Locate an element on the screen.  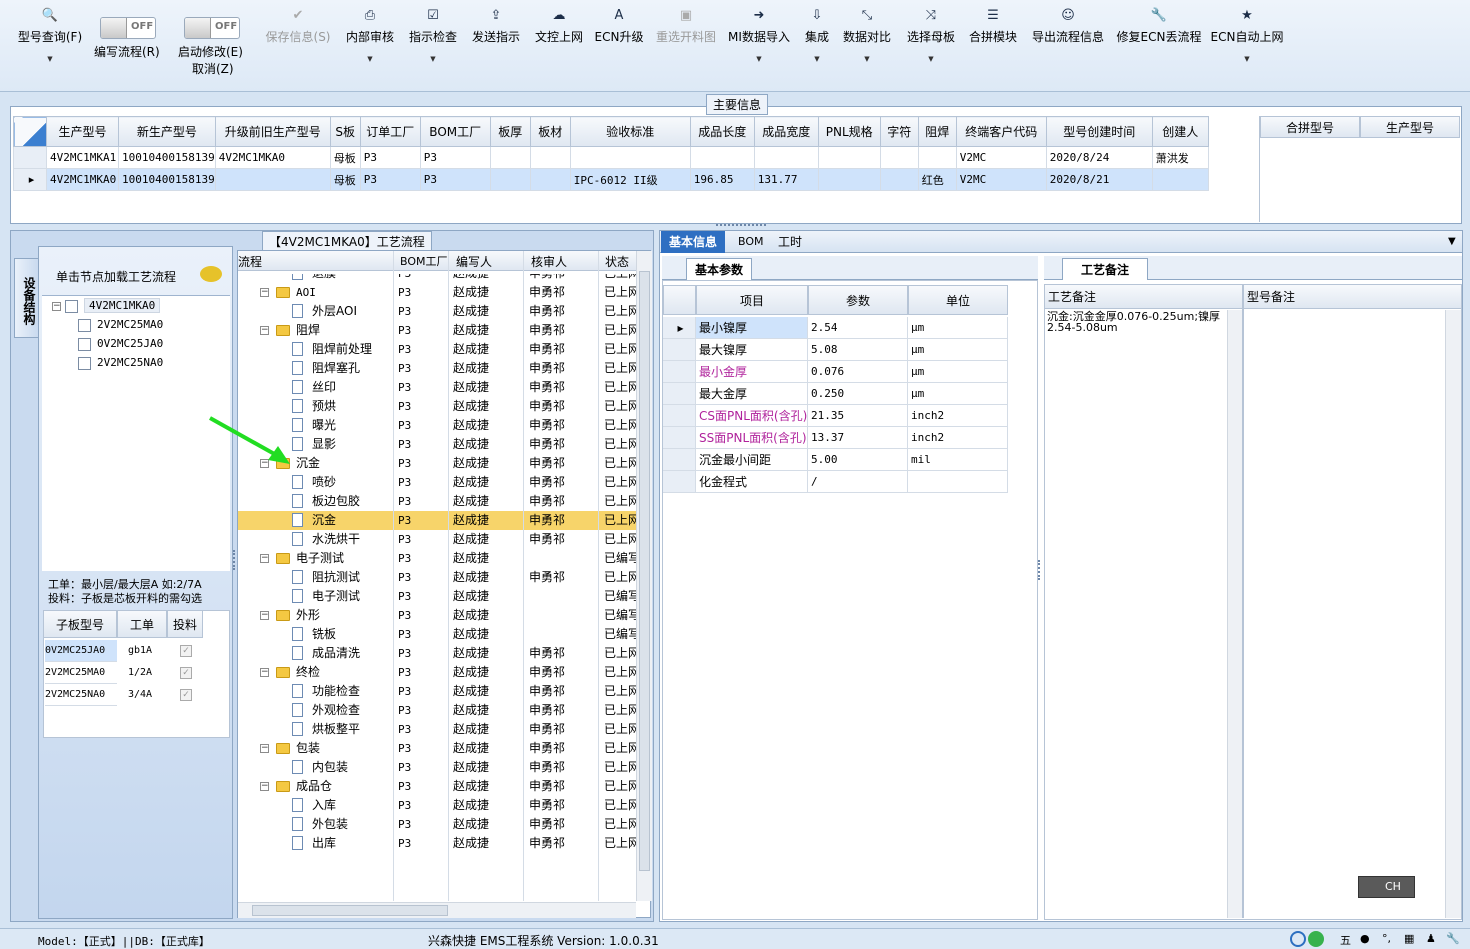
process-row: 功能检查 P3 赵成捷 申勇祁 已上网 is located at coordinates (437, 691).